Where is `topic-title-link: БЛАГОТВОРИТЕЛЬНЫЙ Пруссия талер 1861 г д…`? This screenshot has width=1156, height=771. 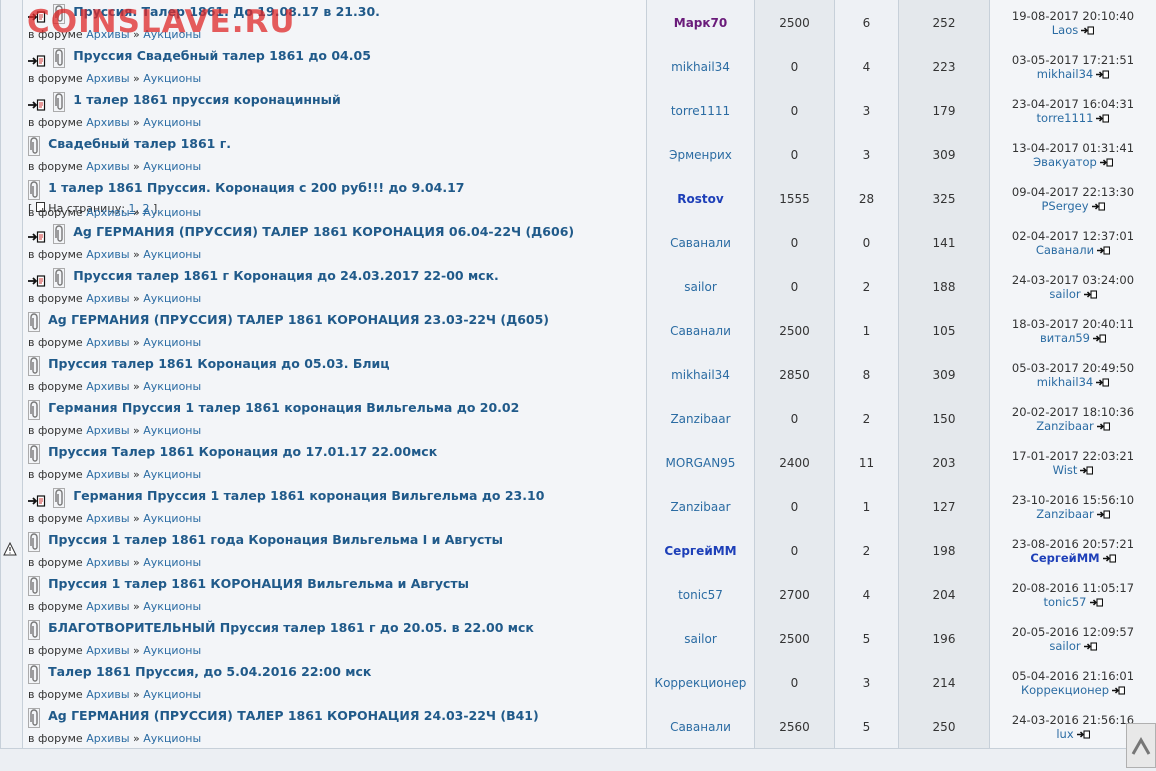 topic-title-link: БЛАГОТВОРИТЕЛЬНЫЙ Пруссия талер 1861 г д… is located at coordinates (291, 627).